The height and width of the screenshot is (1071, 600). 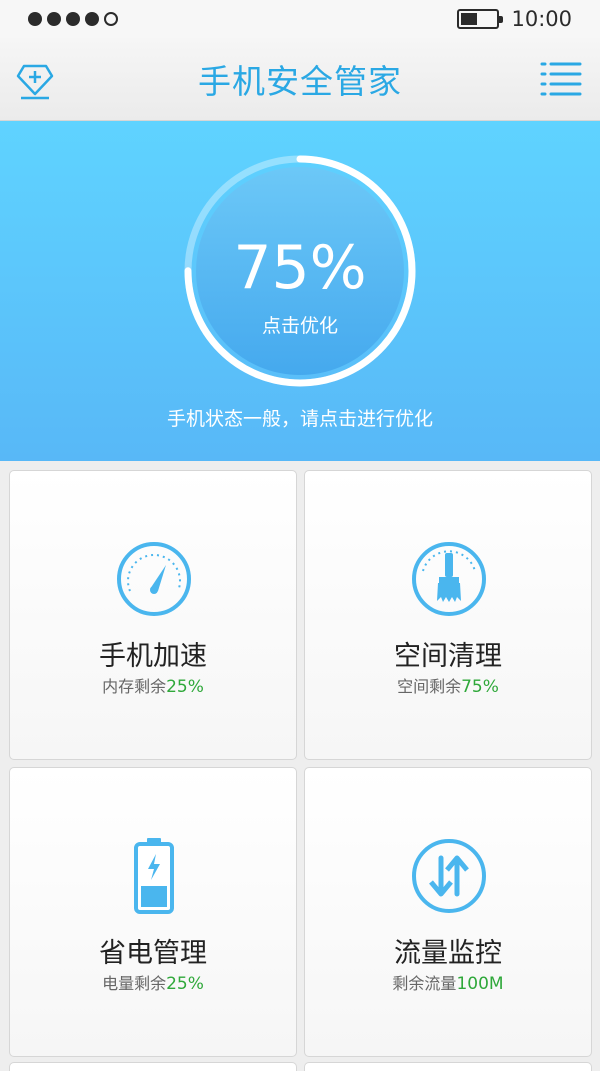 I want to click on card-power-saving: 省电管理 电量剩余25%, so click(x=153, y=912).